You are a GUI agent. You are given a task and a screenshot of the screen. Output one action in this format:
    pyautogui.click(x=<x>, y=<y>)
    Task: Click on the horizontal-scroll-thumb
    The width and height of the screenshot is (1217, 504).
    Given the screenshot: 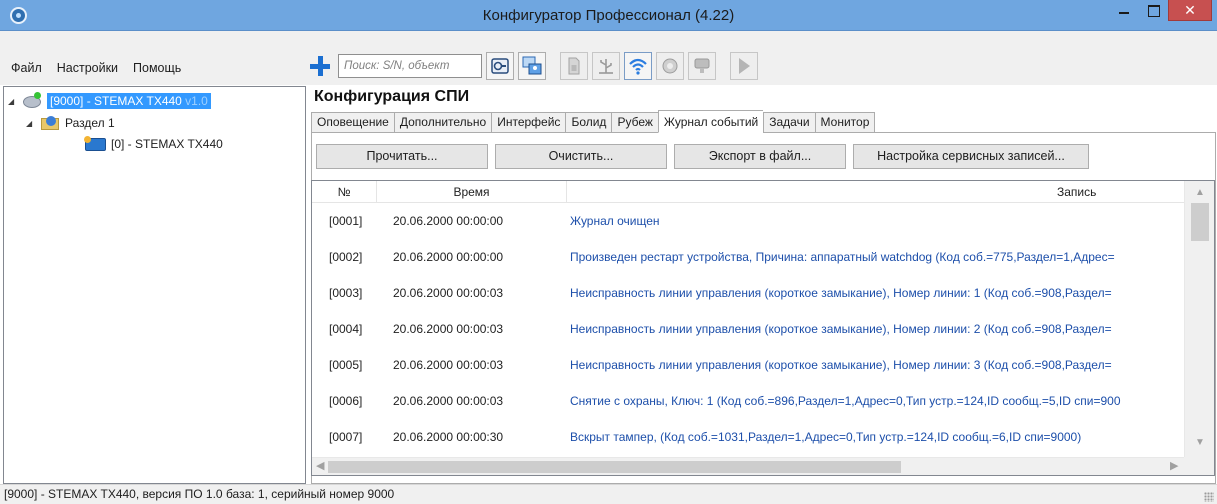 What is the action you would take?
    pyautogui.click(x=614, y=467)
    